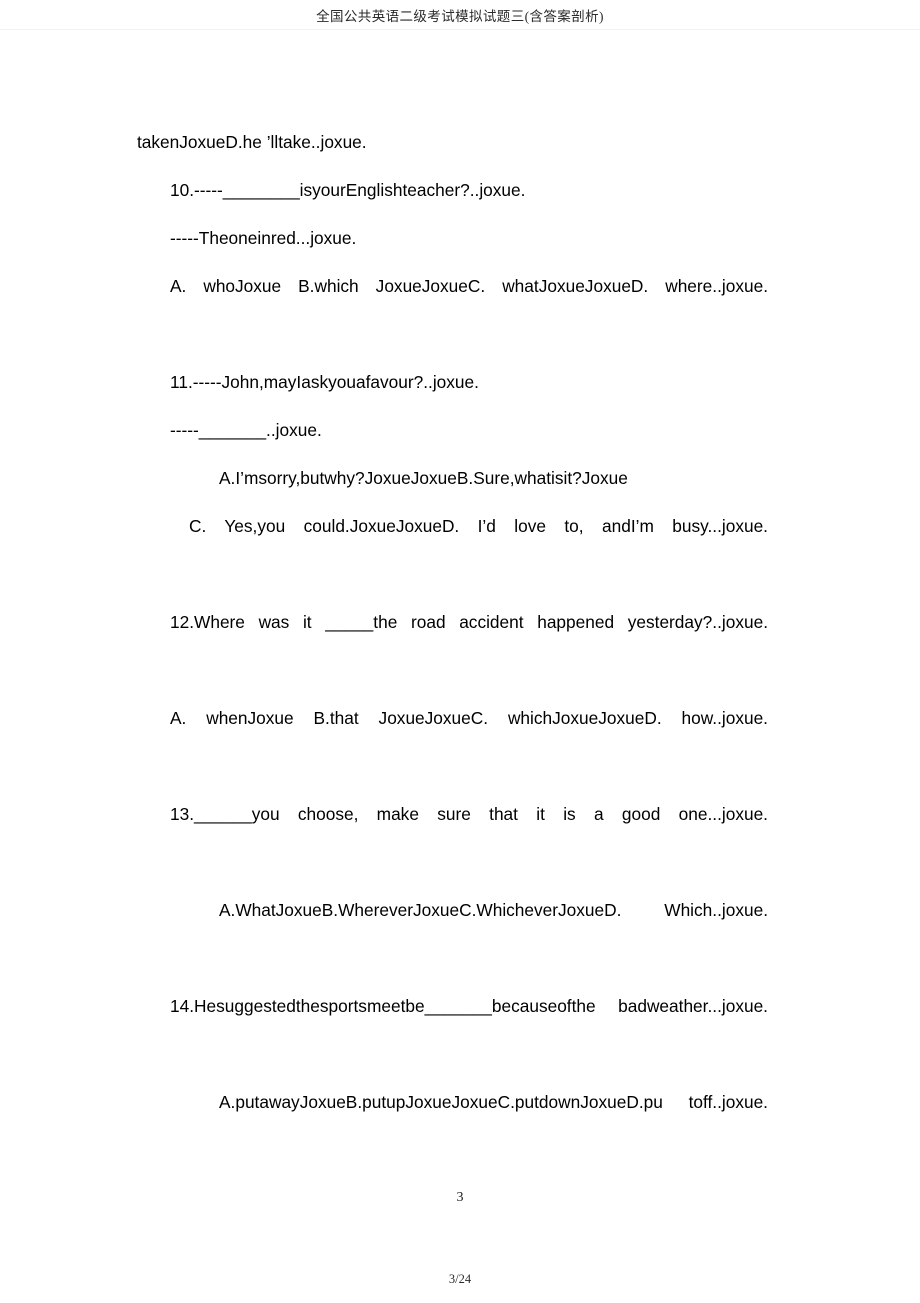 This screenshot has height=1303, width=920. I want to click on paragraph-question-10-answer-line: -----Theoneinred...joxue., so click(263, 238).